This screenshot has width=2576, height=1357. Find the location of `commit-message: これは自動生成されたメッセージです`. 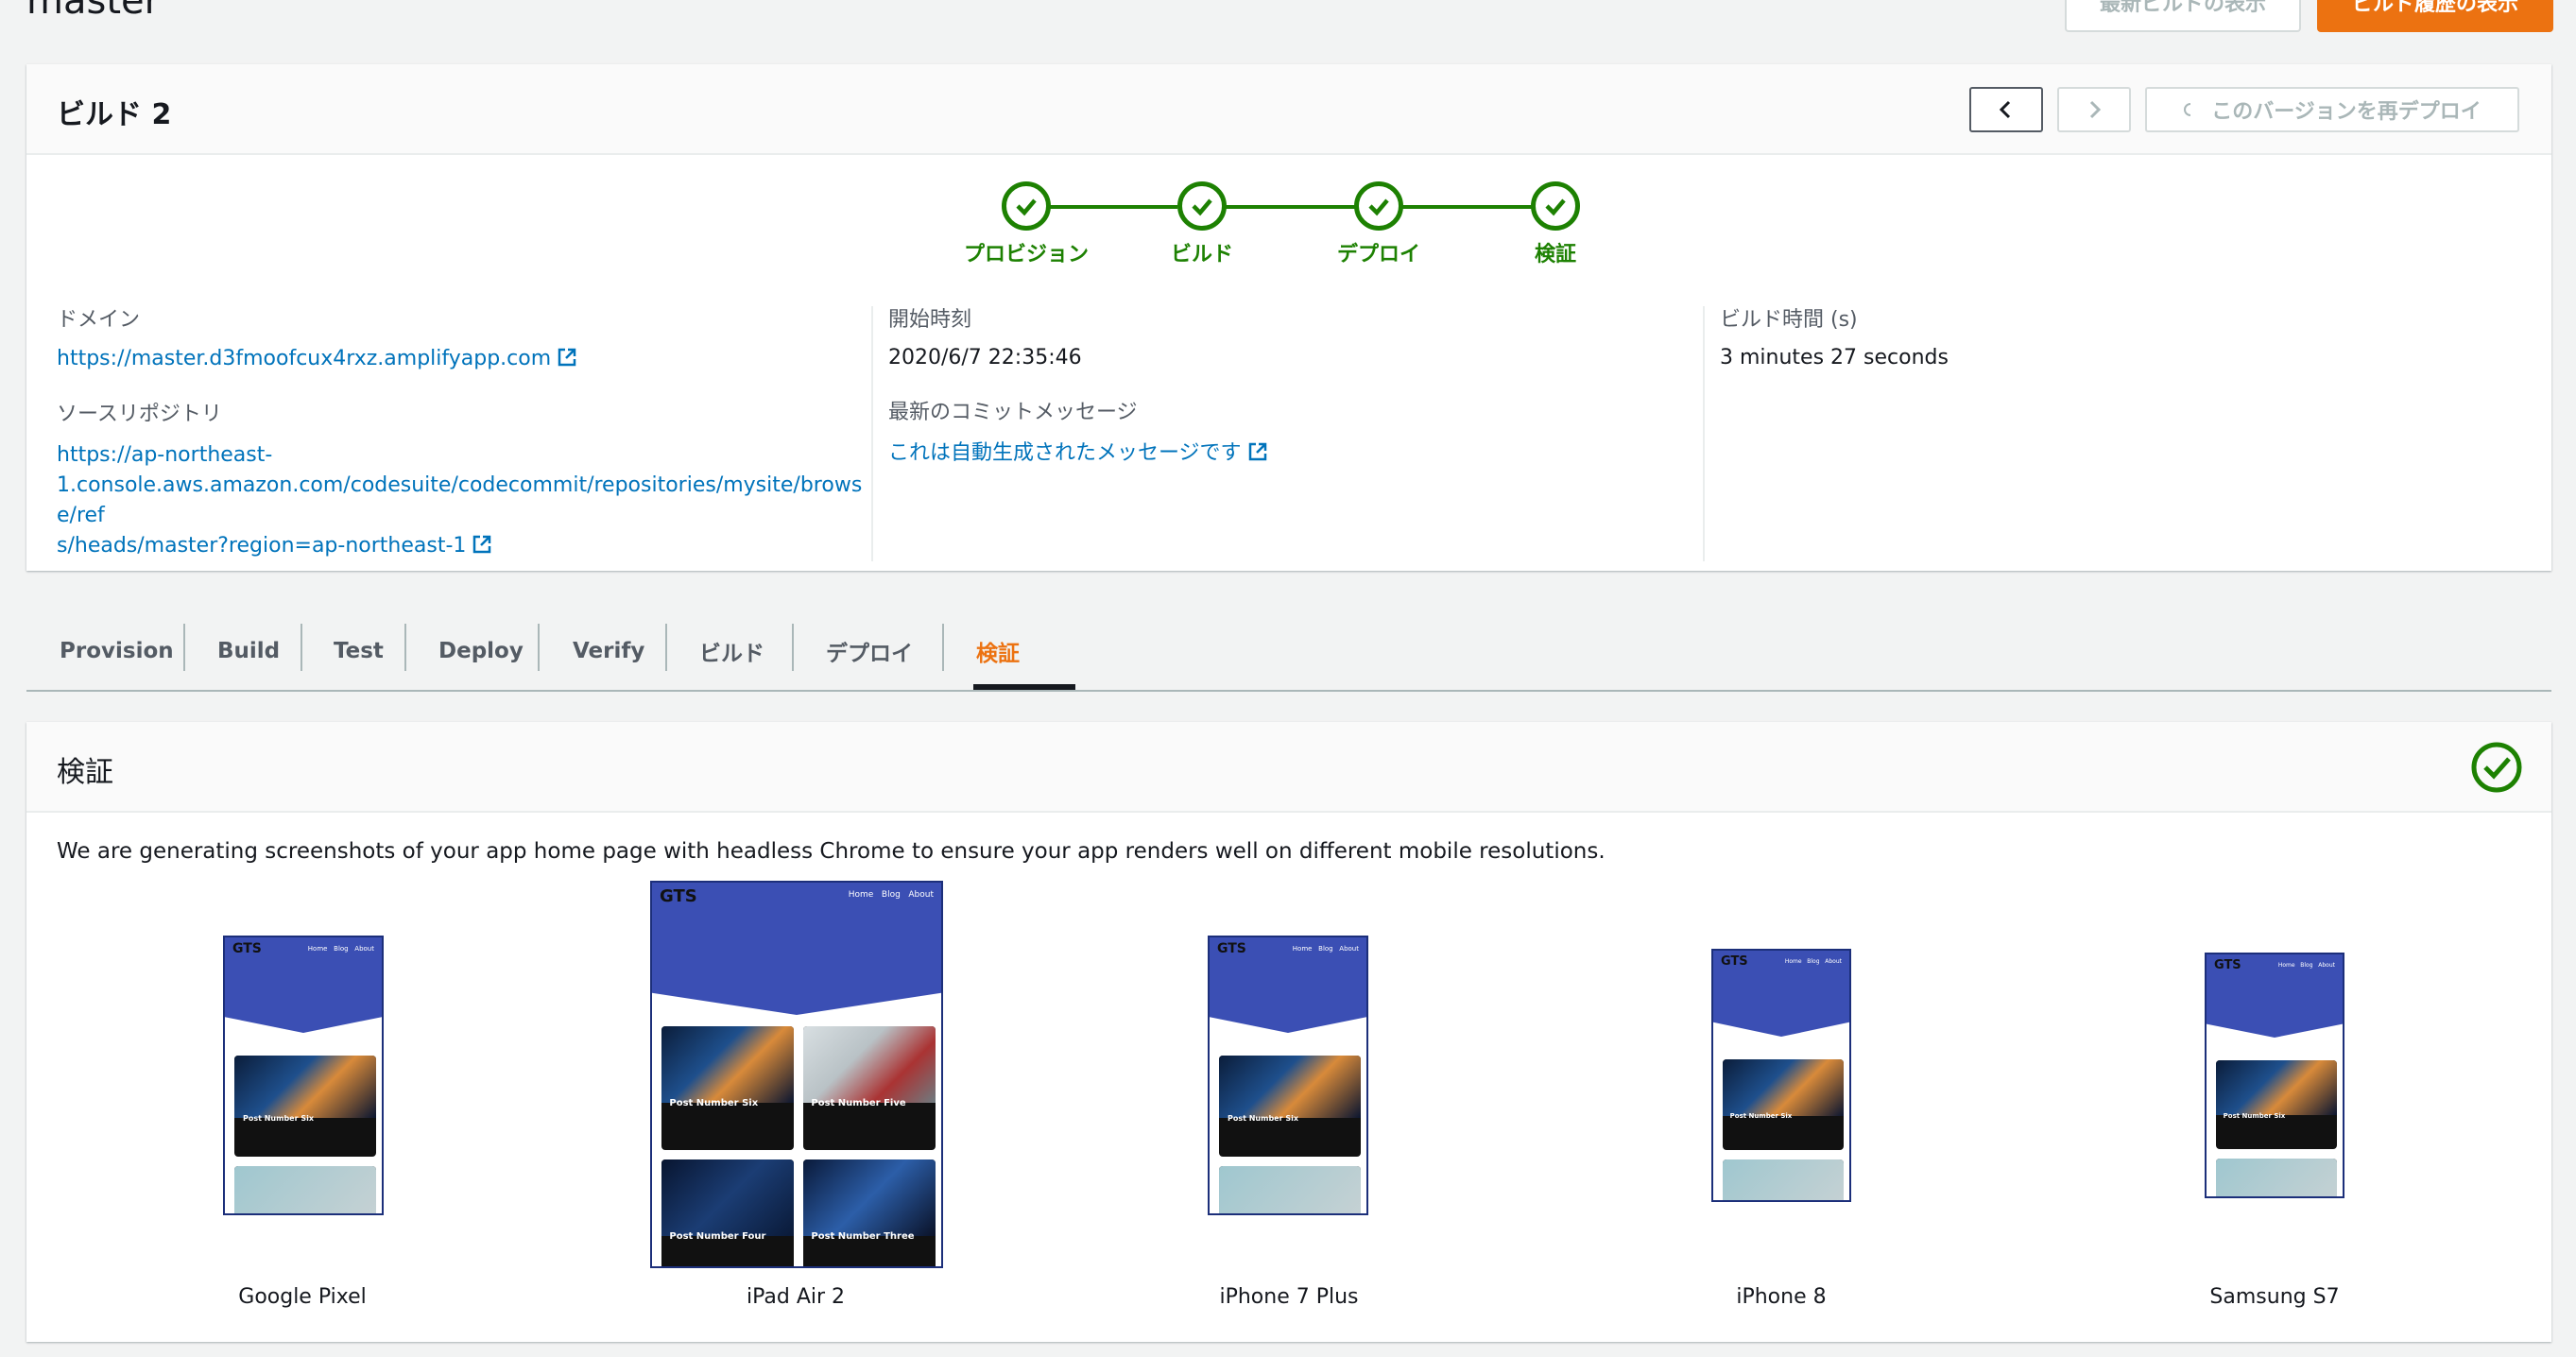

commit-message: これは自動生成されたメッセージです is located at coordinates (1065, 453).